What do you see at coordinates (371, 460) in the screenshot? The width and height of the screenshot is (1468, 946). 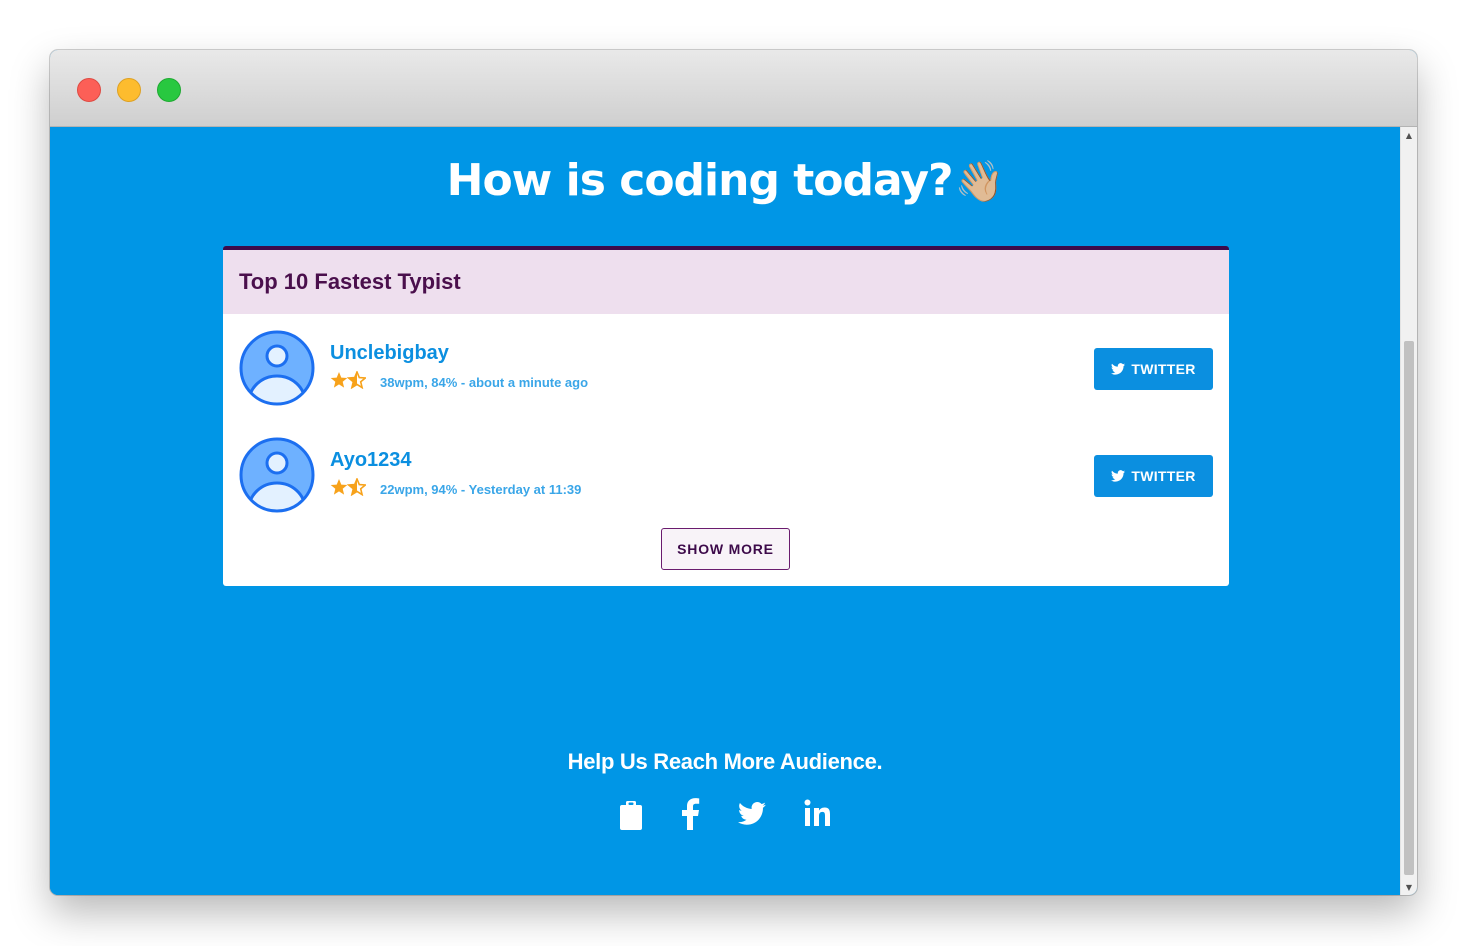 I see `user-name: Ayo1234` at bounding box center [371, 460].